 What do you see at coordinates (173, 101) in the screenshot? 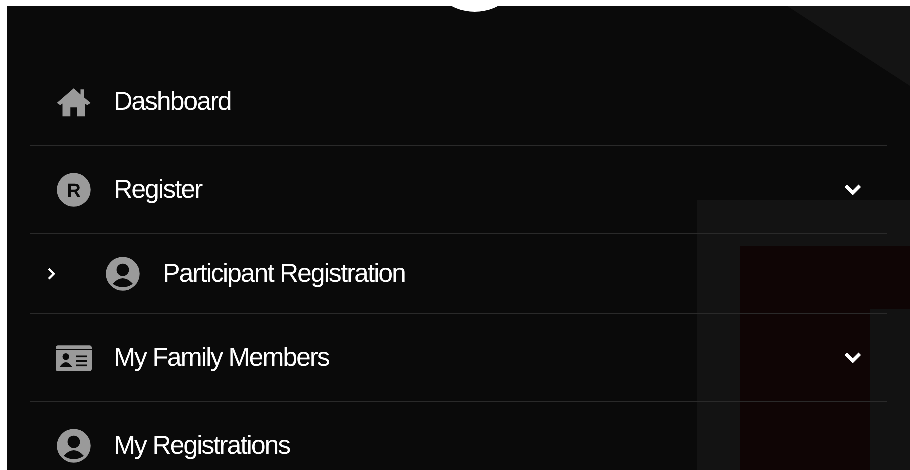
I see `menu-item: Dashboard` at bounding box center [173, 101].